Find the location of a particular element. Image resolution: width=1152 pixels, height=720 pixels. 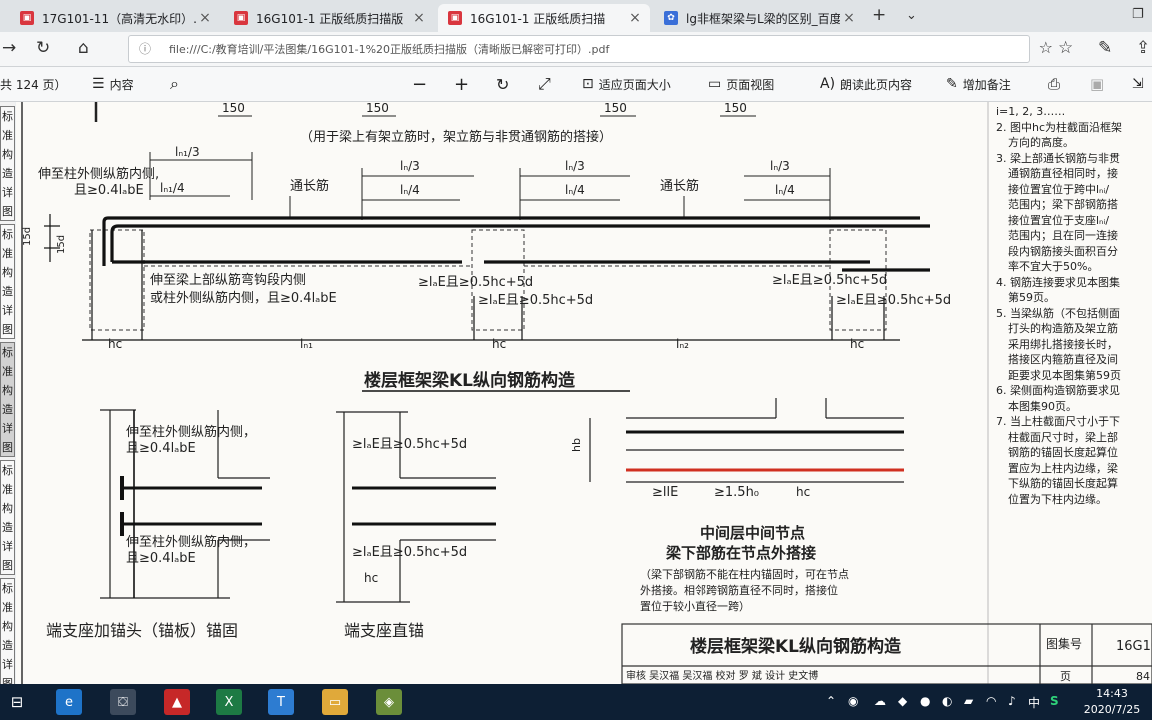

file-explorer-icon: ▭ is located at coordinates (335, 702).